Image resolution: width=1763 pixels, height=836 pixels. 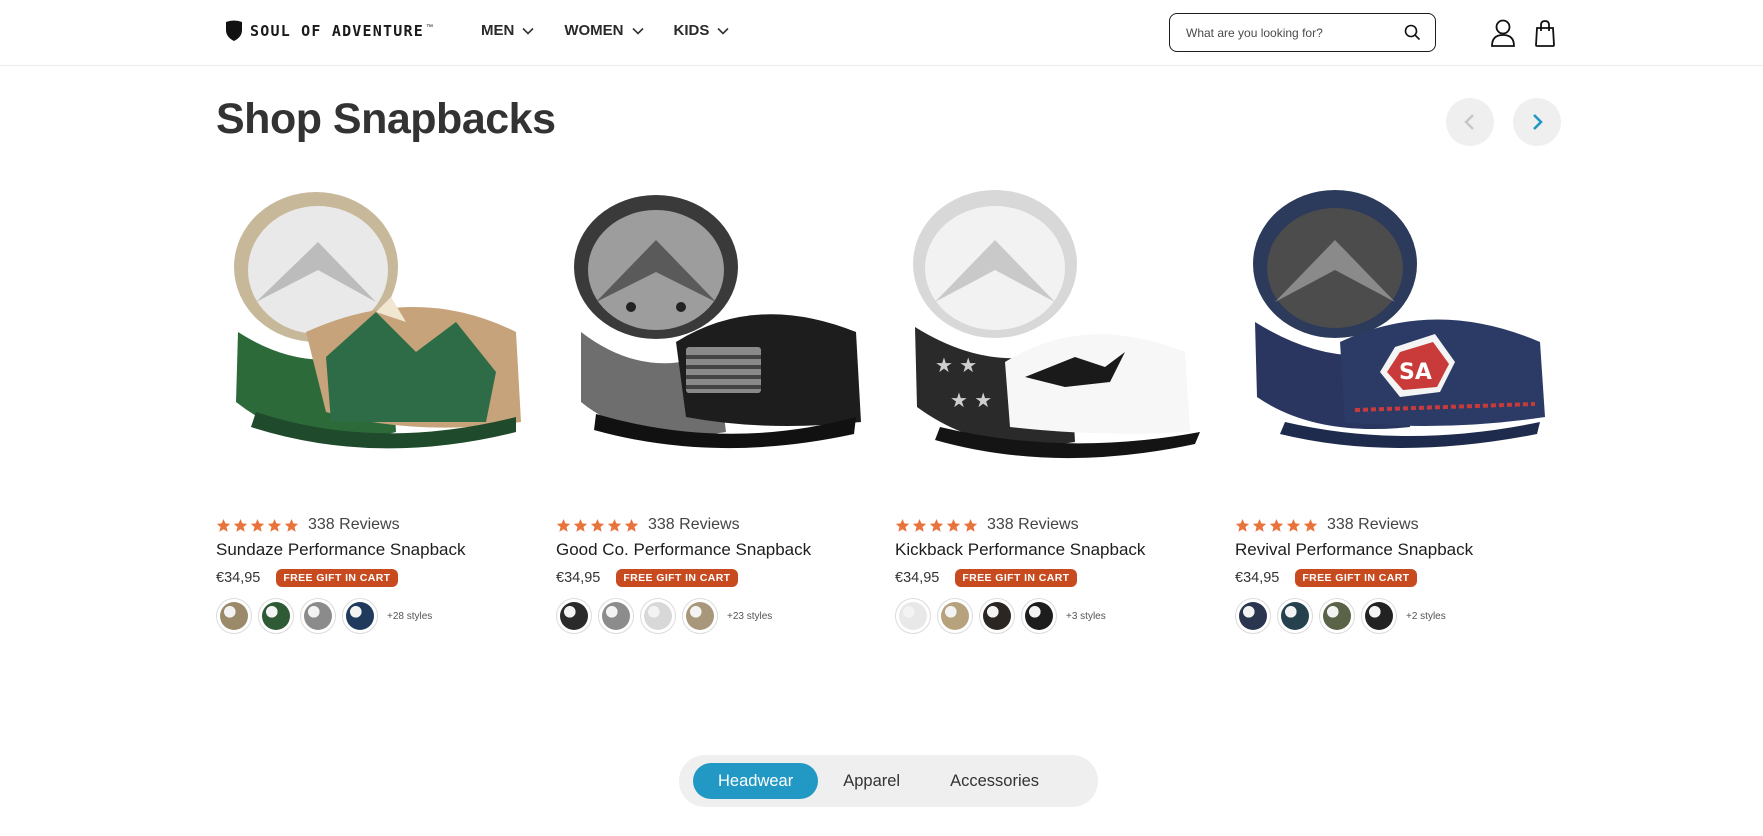 I want to click on product-image: SA, so click(x=1395, y=334).